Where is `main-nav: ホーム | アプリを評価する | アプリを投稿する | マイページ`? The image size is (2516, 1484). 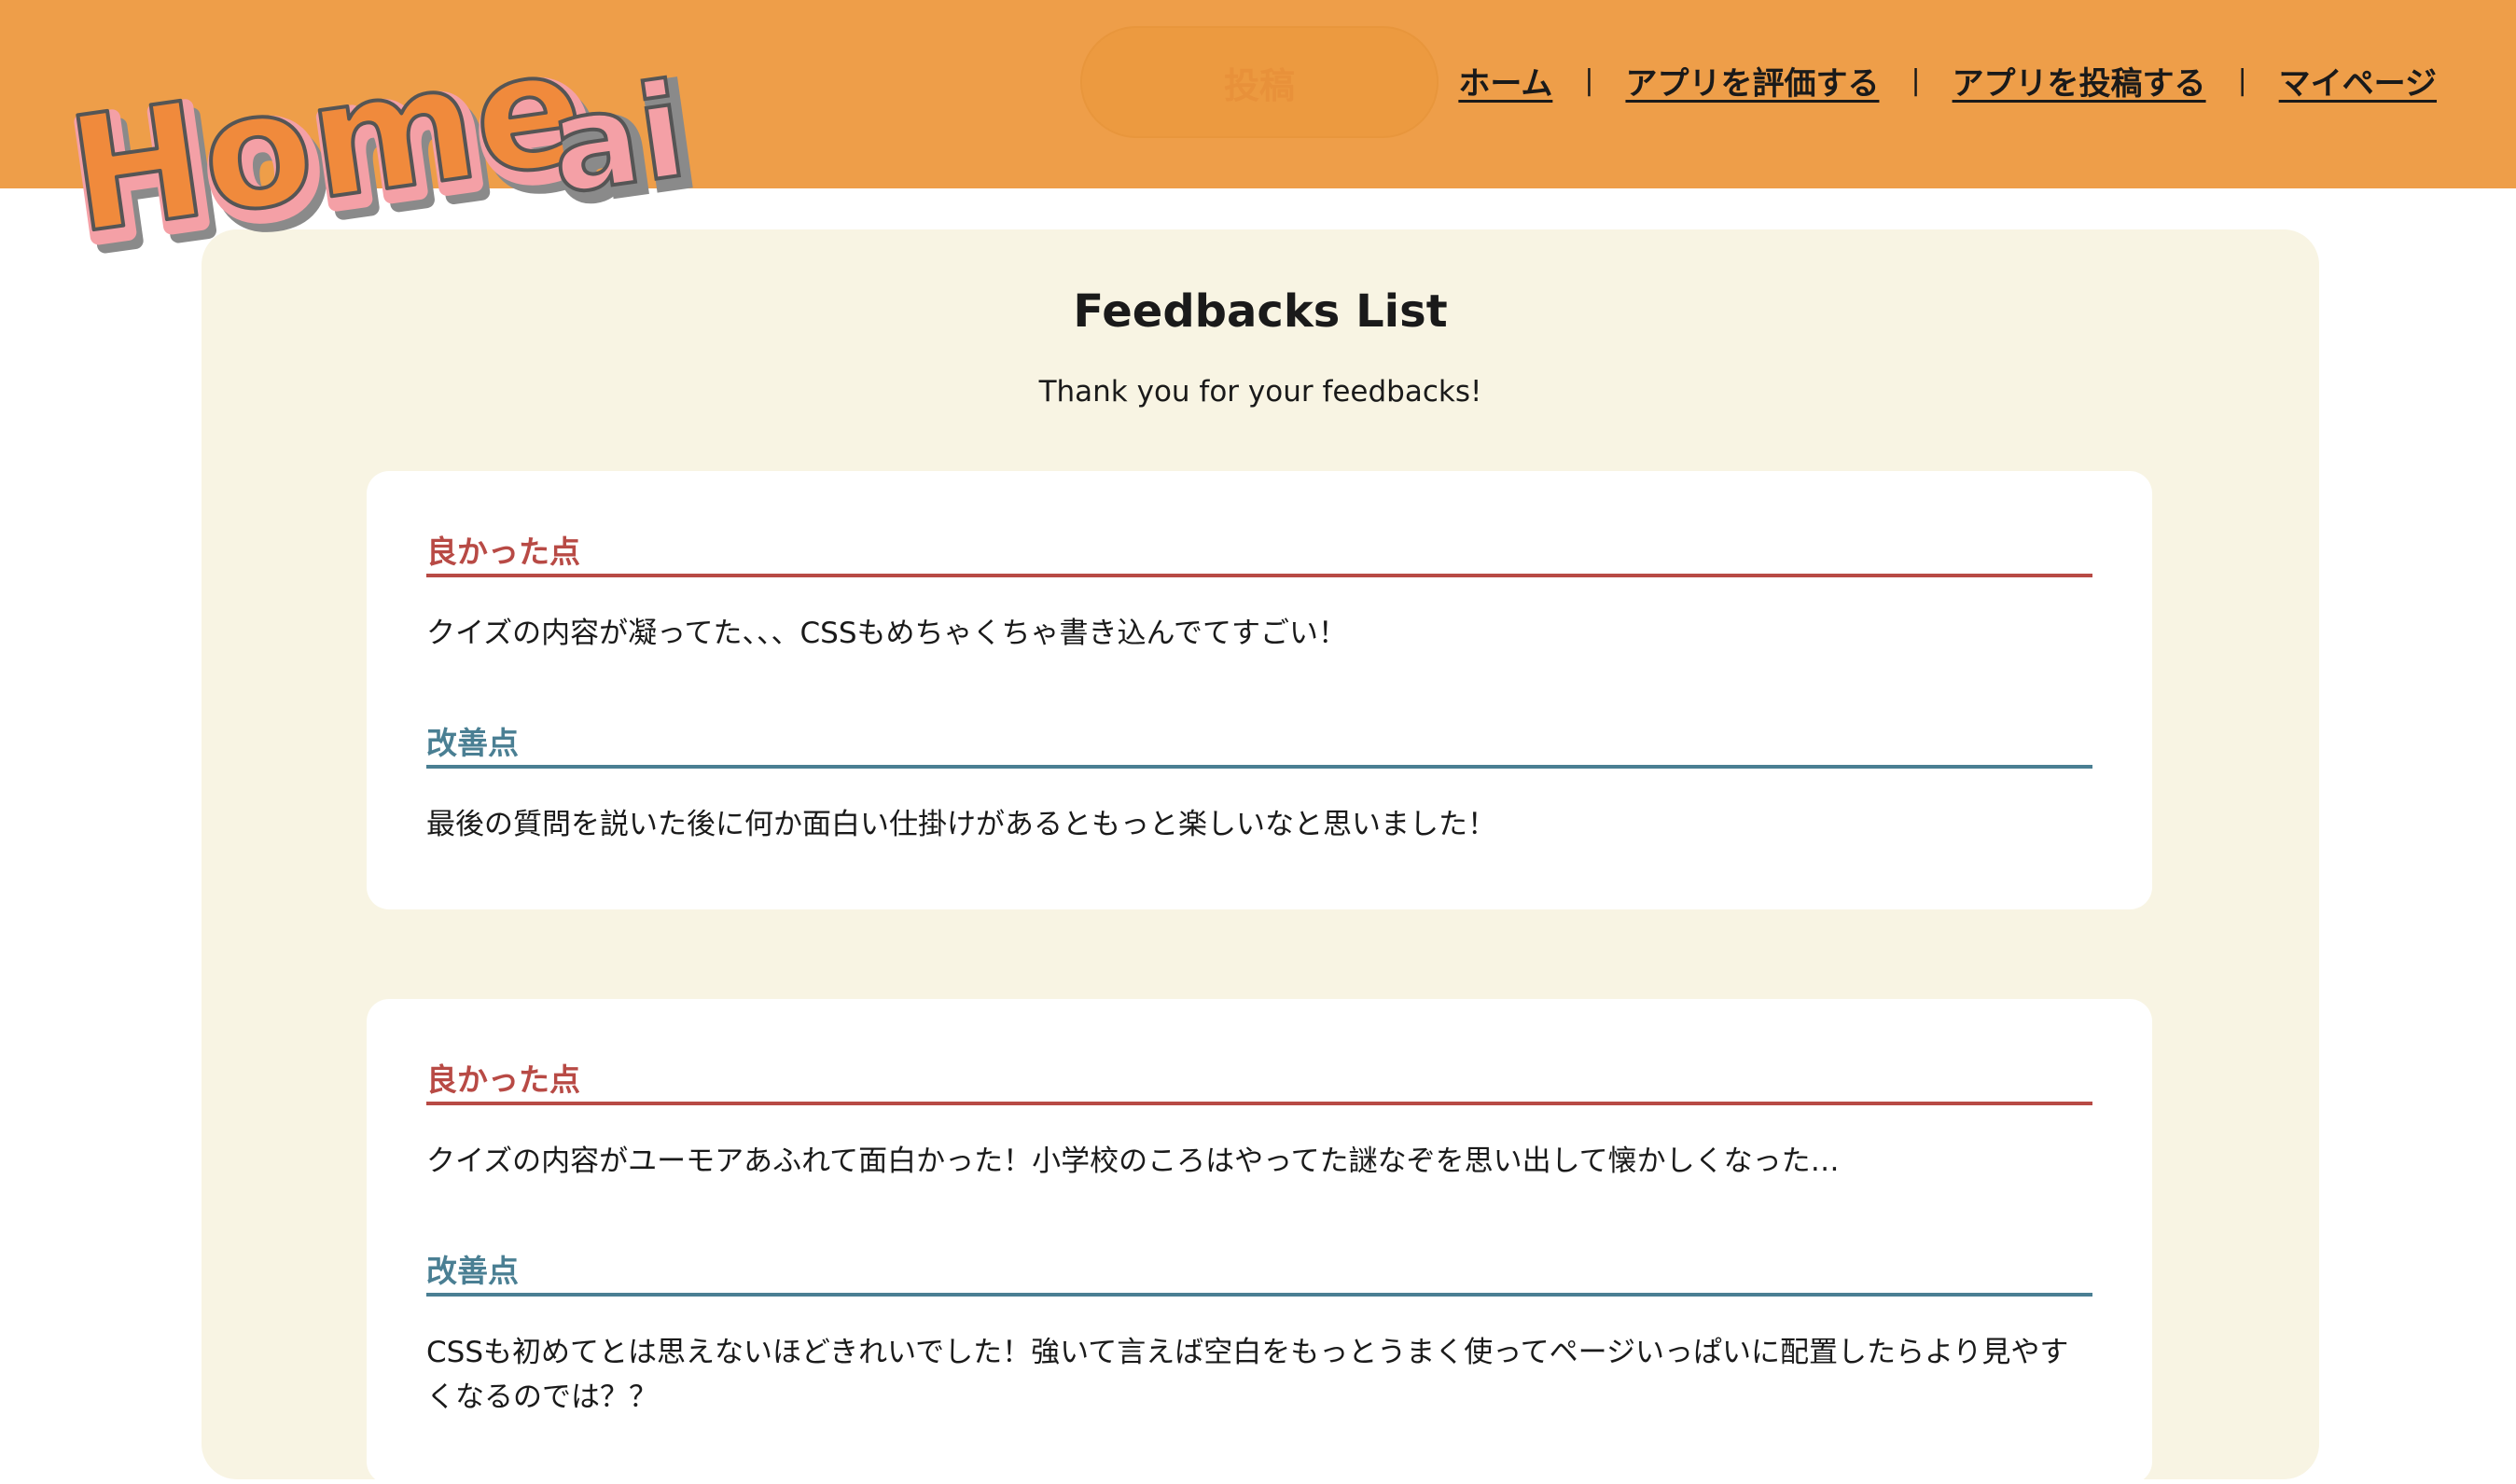
main-nav: ホーム | アプリを評価する | アプリを投稿する | マイページ is located at coordinates (1947, 80).